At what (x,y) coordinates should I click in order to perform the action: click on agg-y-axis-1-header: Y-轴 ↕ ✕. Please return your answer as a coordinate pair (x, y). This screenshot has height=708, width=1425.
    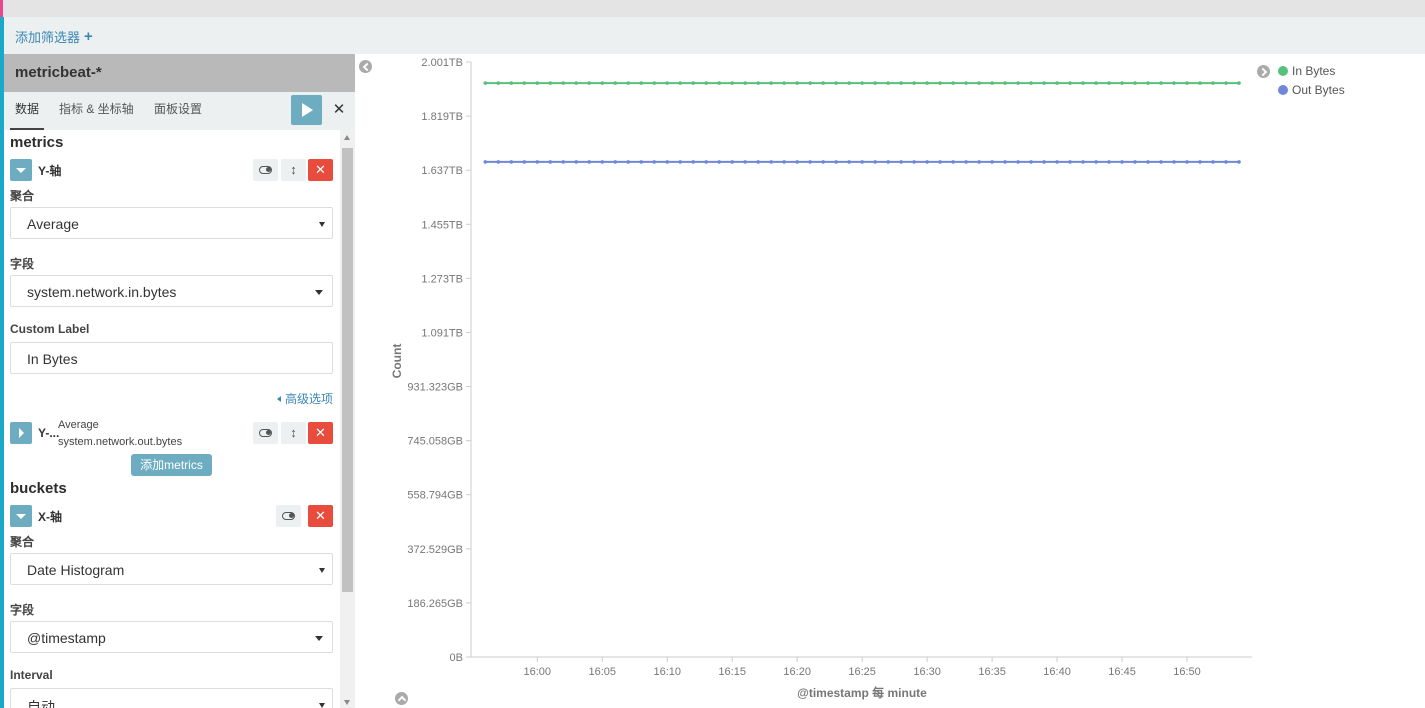
    Looking at the image, I should click on (171, 170).